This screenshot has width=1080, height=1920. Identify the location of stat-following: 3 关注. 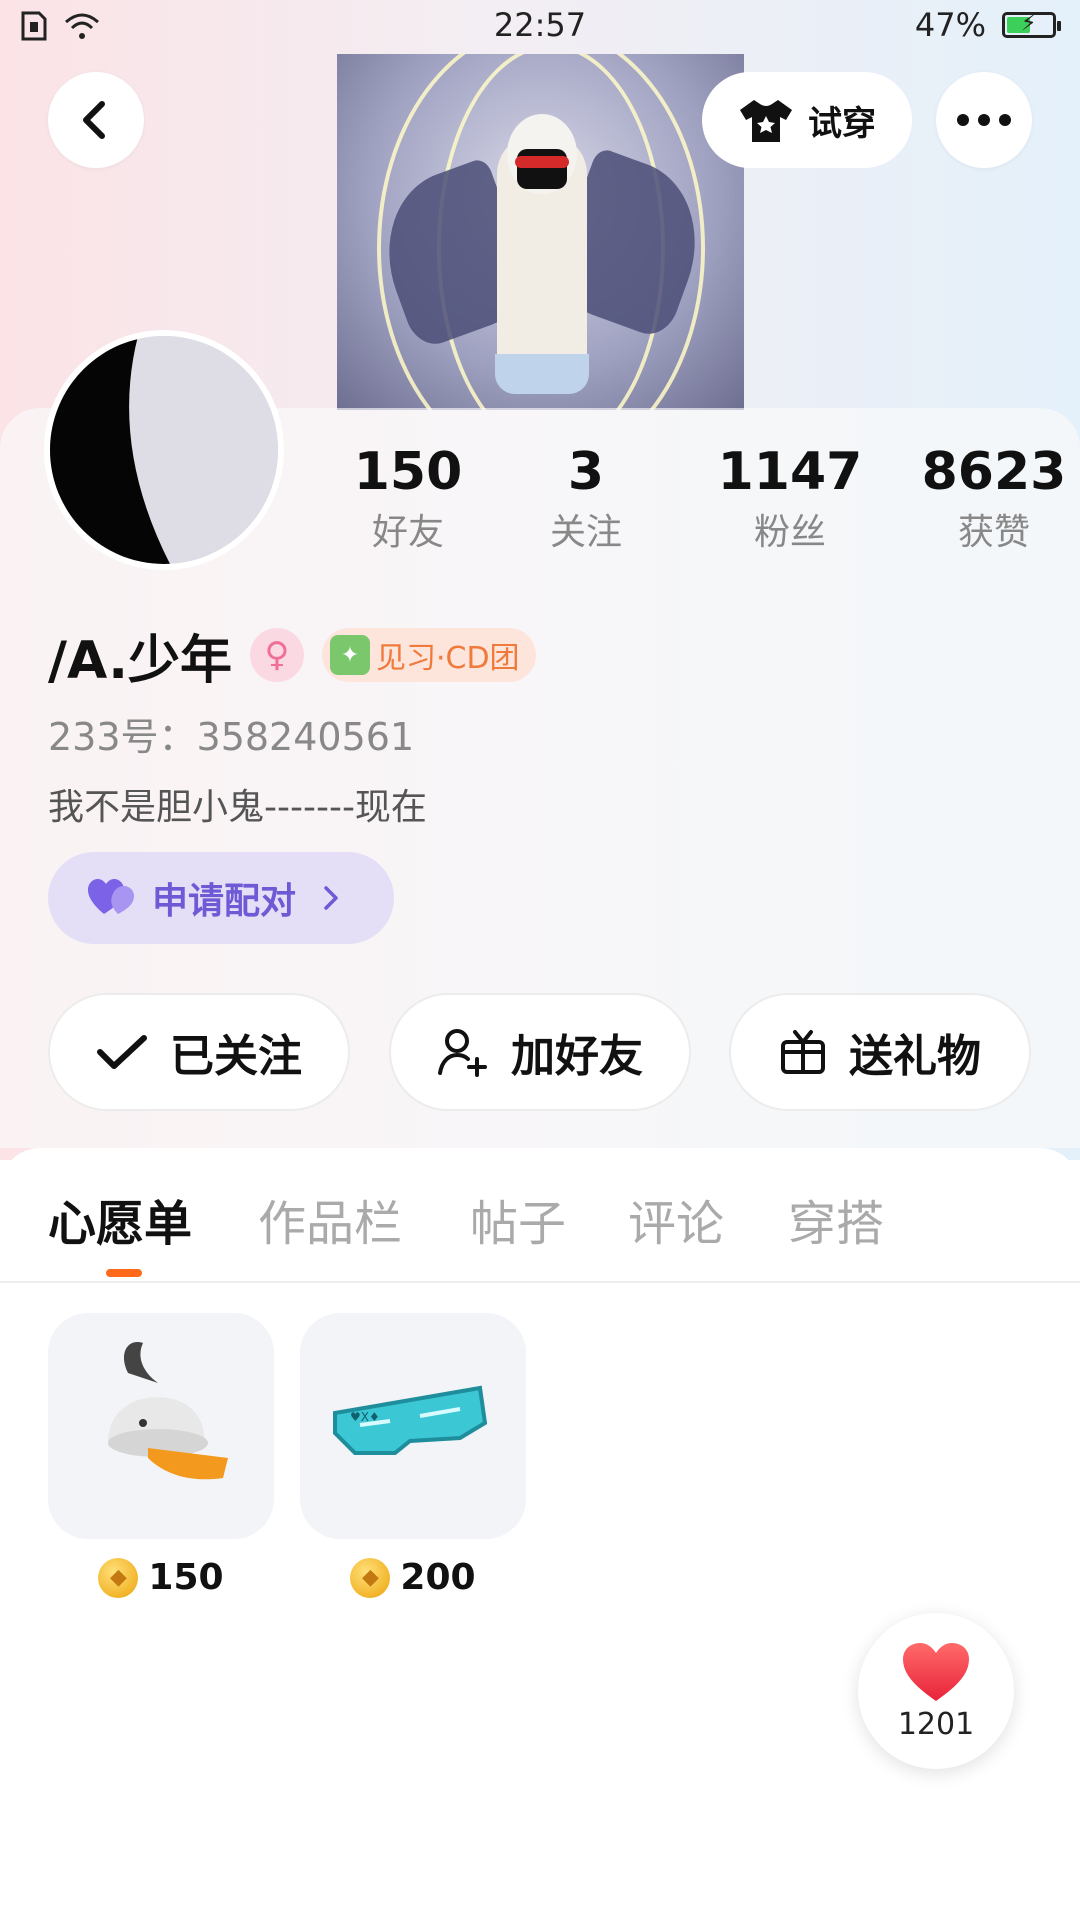
(586, 499).